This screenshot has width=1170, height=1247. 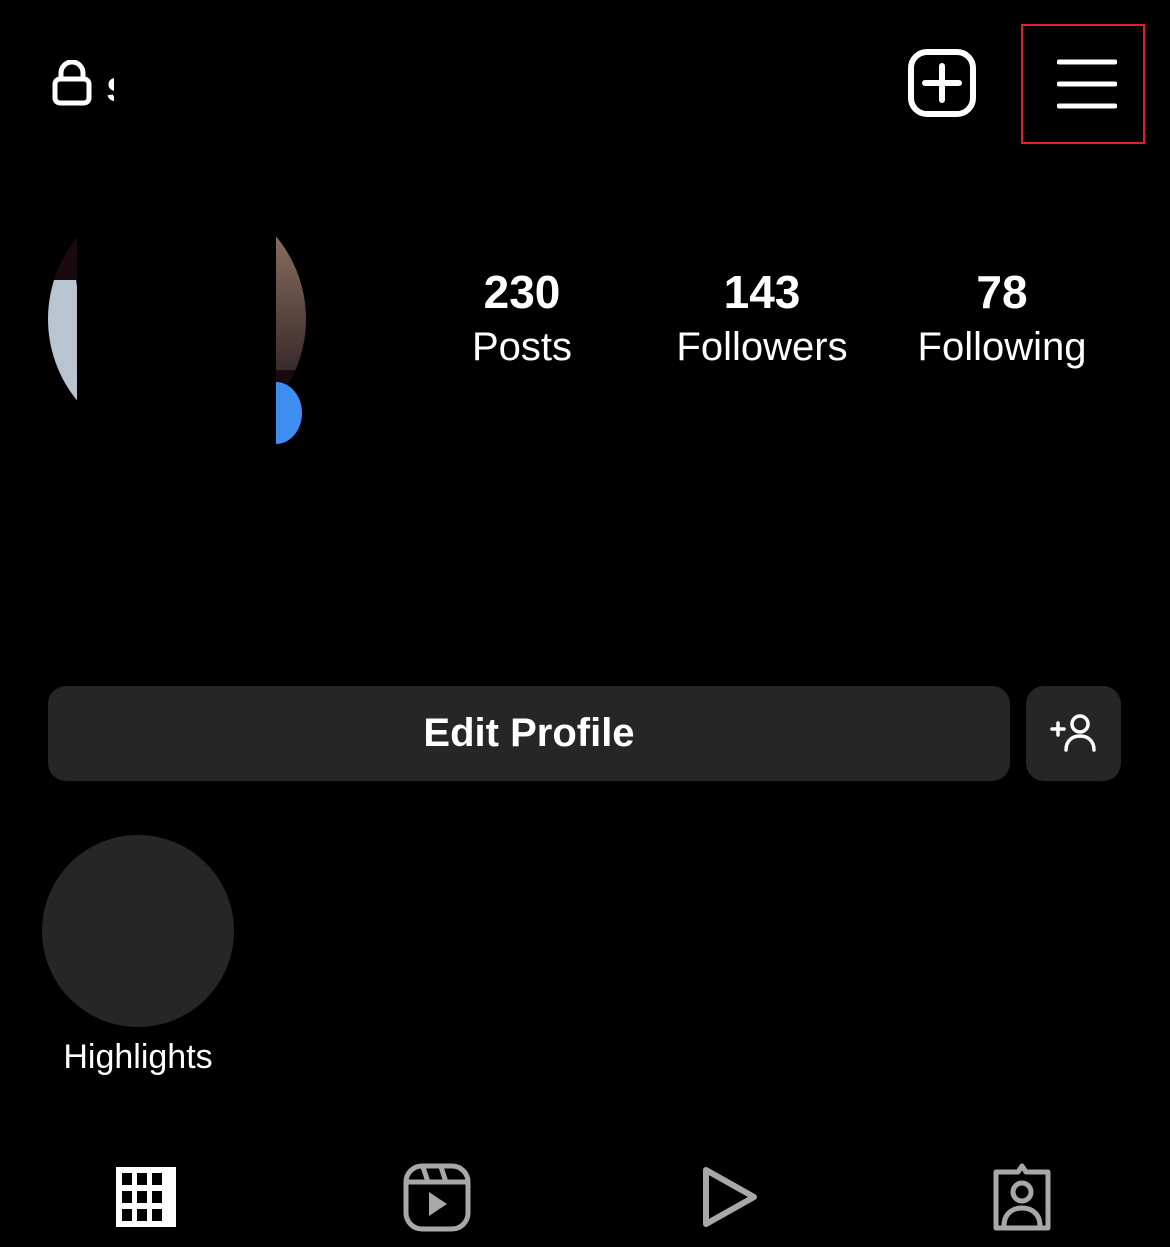 I want to click on stat-followers: 143 Followers, so click(x=762, y=320).